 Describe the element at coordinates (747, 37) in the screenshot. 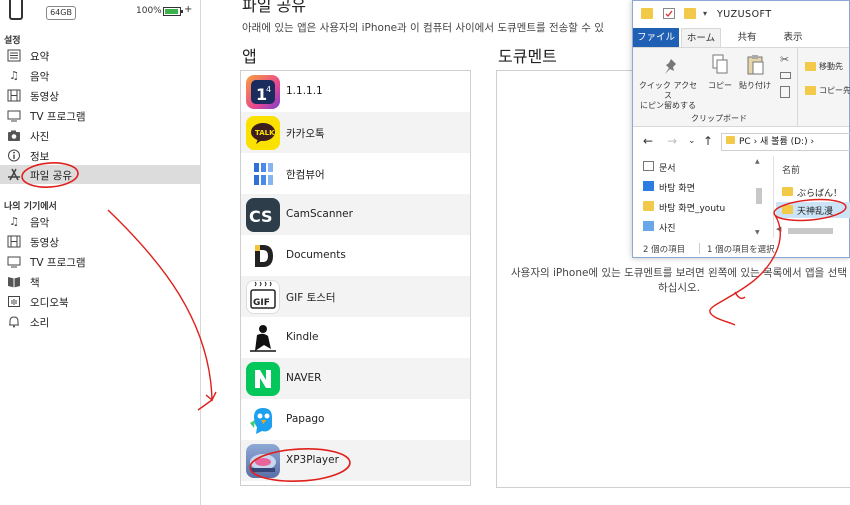

I see `tab-share: 共有` at that location.